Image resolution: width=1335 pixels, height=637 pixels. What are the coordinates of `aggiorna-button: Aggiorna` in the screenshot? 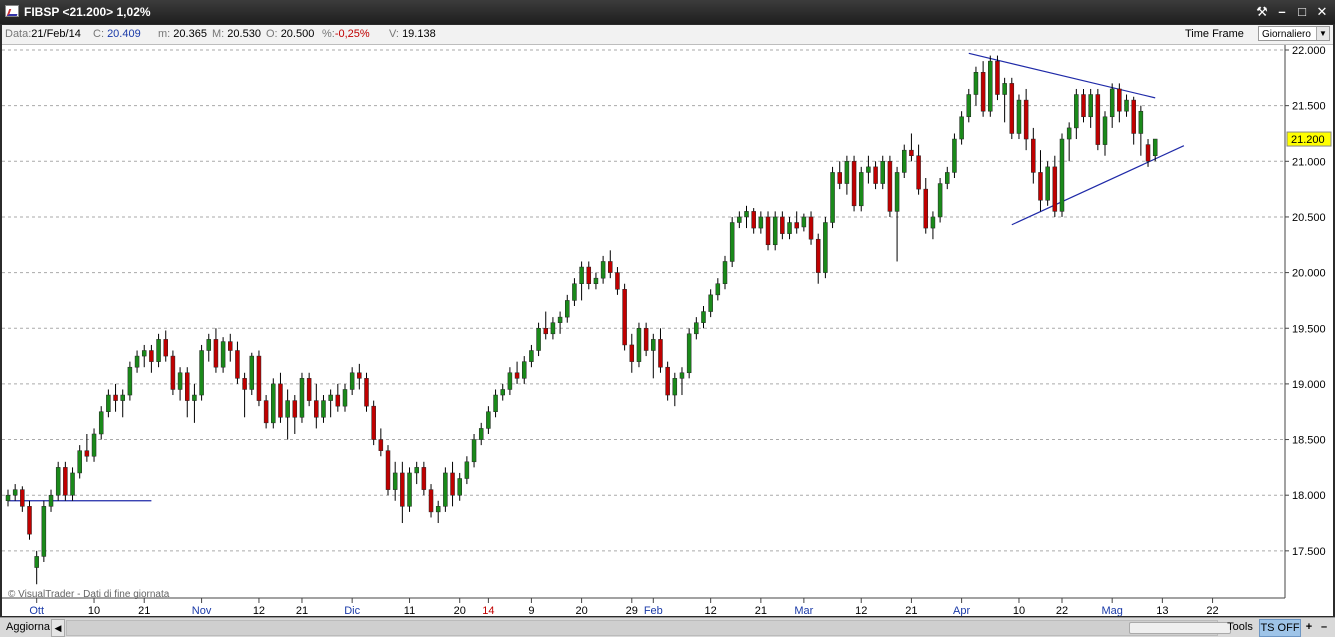 It's located at (28, 627).